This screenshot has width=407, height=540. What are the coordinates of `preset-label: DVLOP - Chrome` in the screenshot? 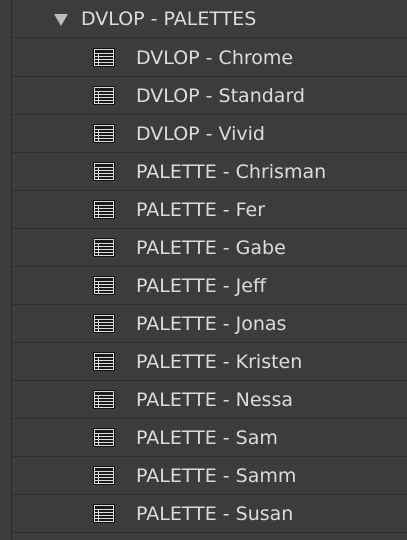 It's located at (215, 58).